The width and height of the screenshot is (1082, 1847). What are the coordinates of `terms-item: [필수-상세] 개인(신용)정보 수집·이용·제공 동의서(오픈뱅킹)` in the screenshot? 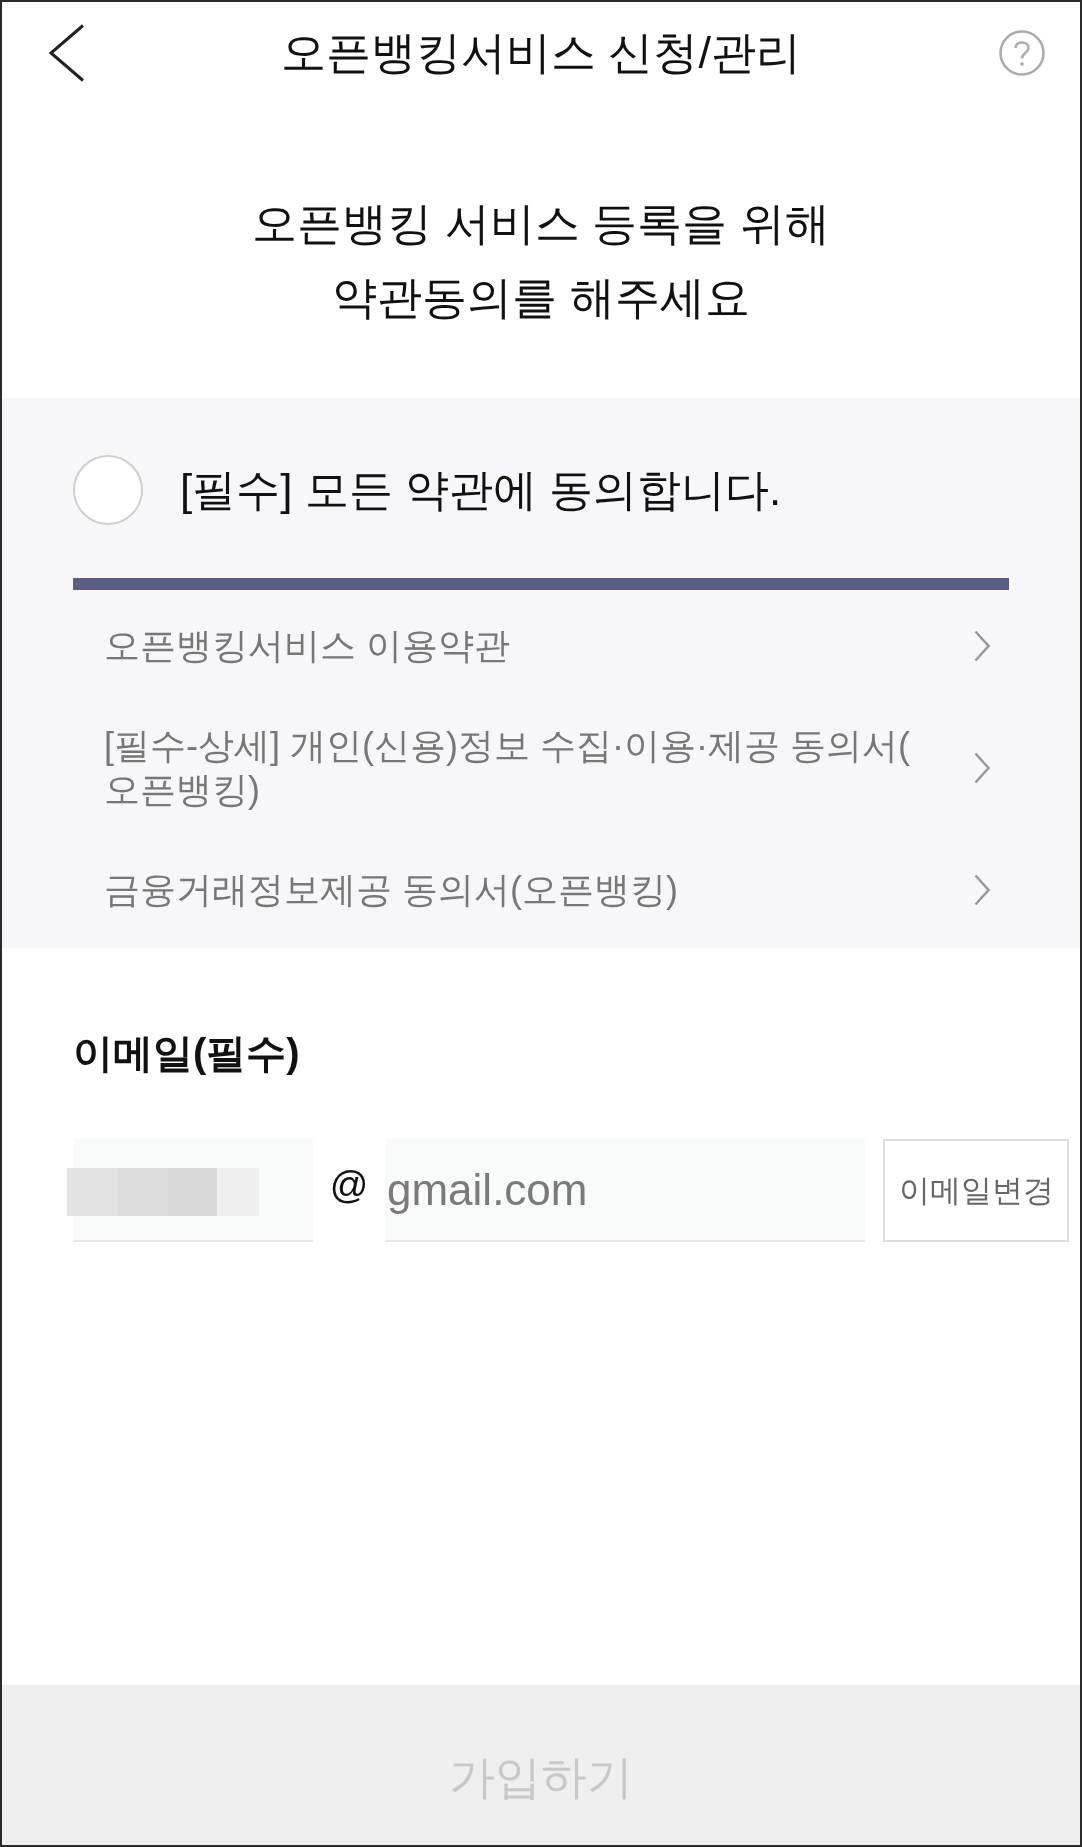 It's located at (541, 768).